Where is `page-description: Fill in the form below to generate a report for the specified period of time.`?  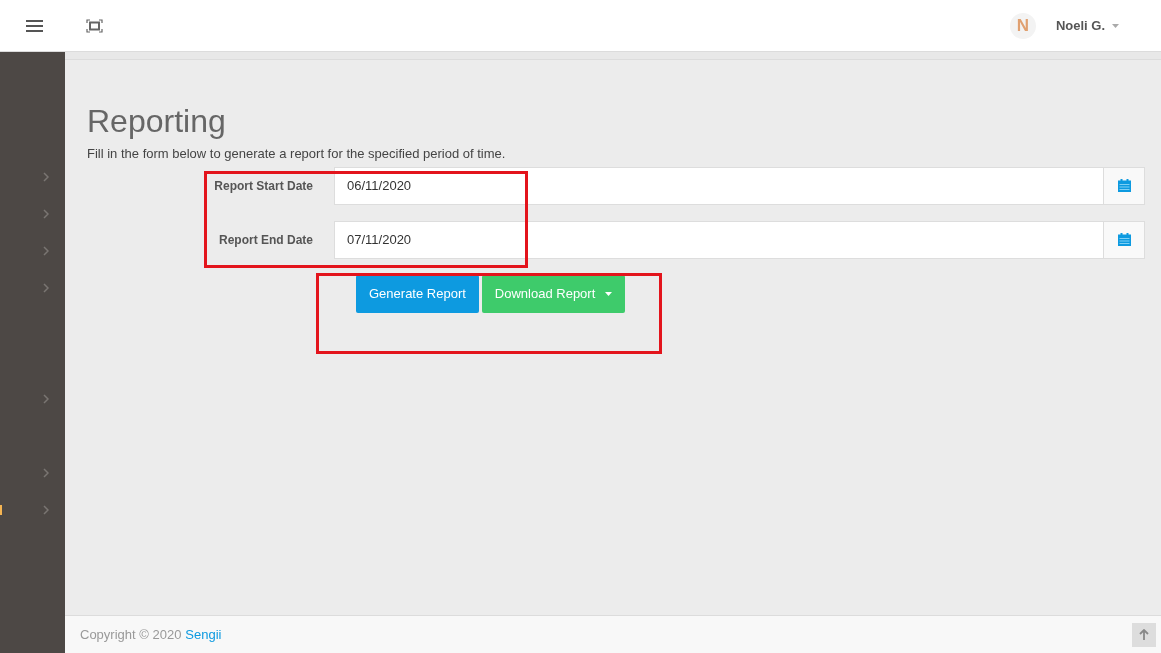
page-description: Fill in the form below to generate a report for the specified period of time. is located at coordinates (297, 154).